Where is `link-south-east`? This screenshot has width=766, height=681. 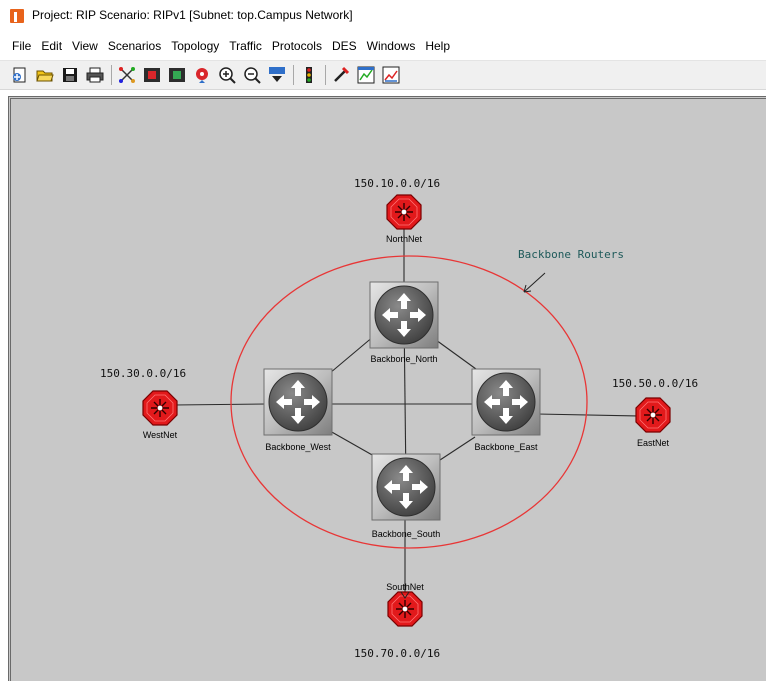
link-south-east is located at coordinates (457, 448).